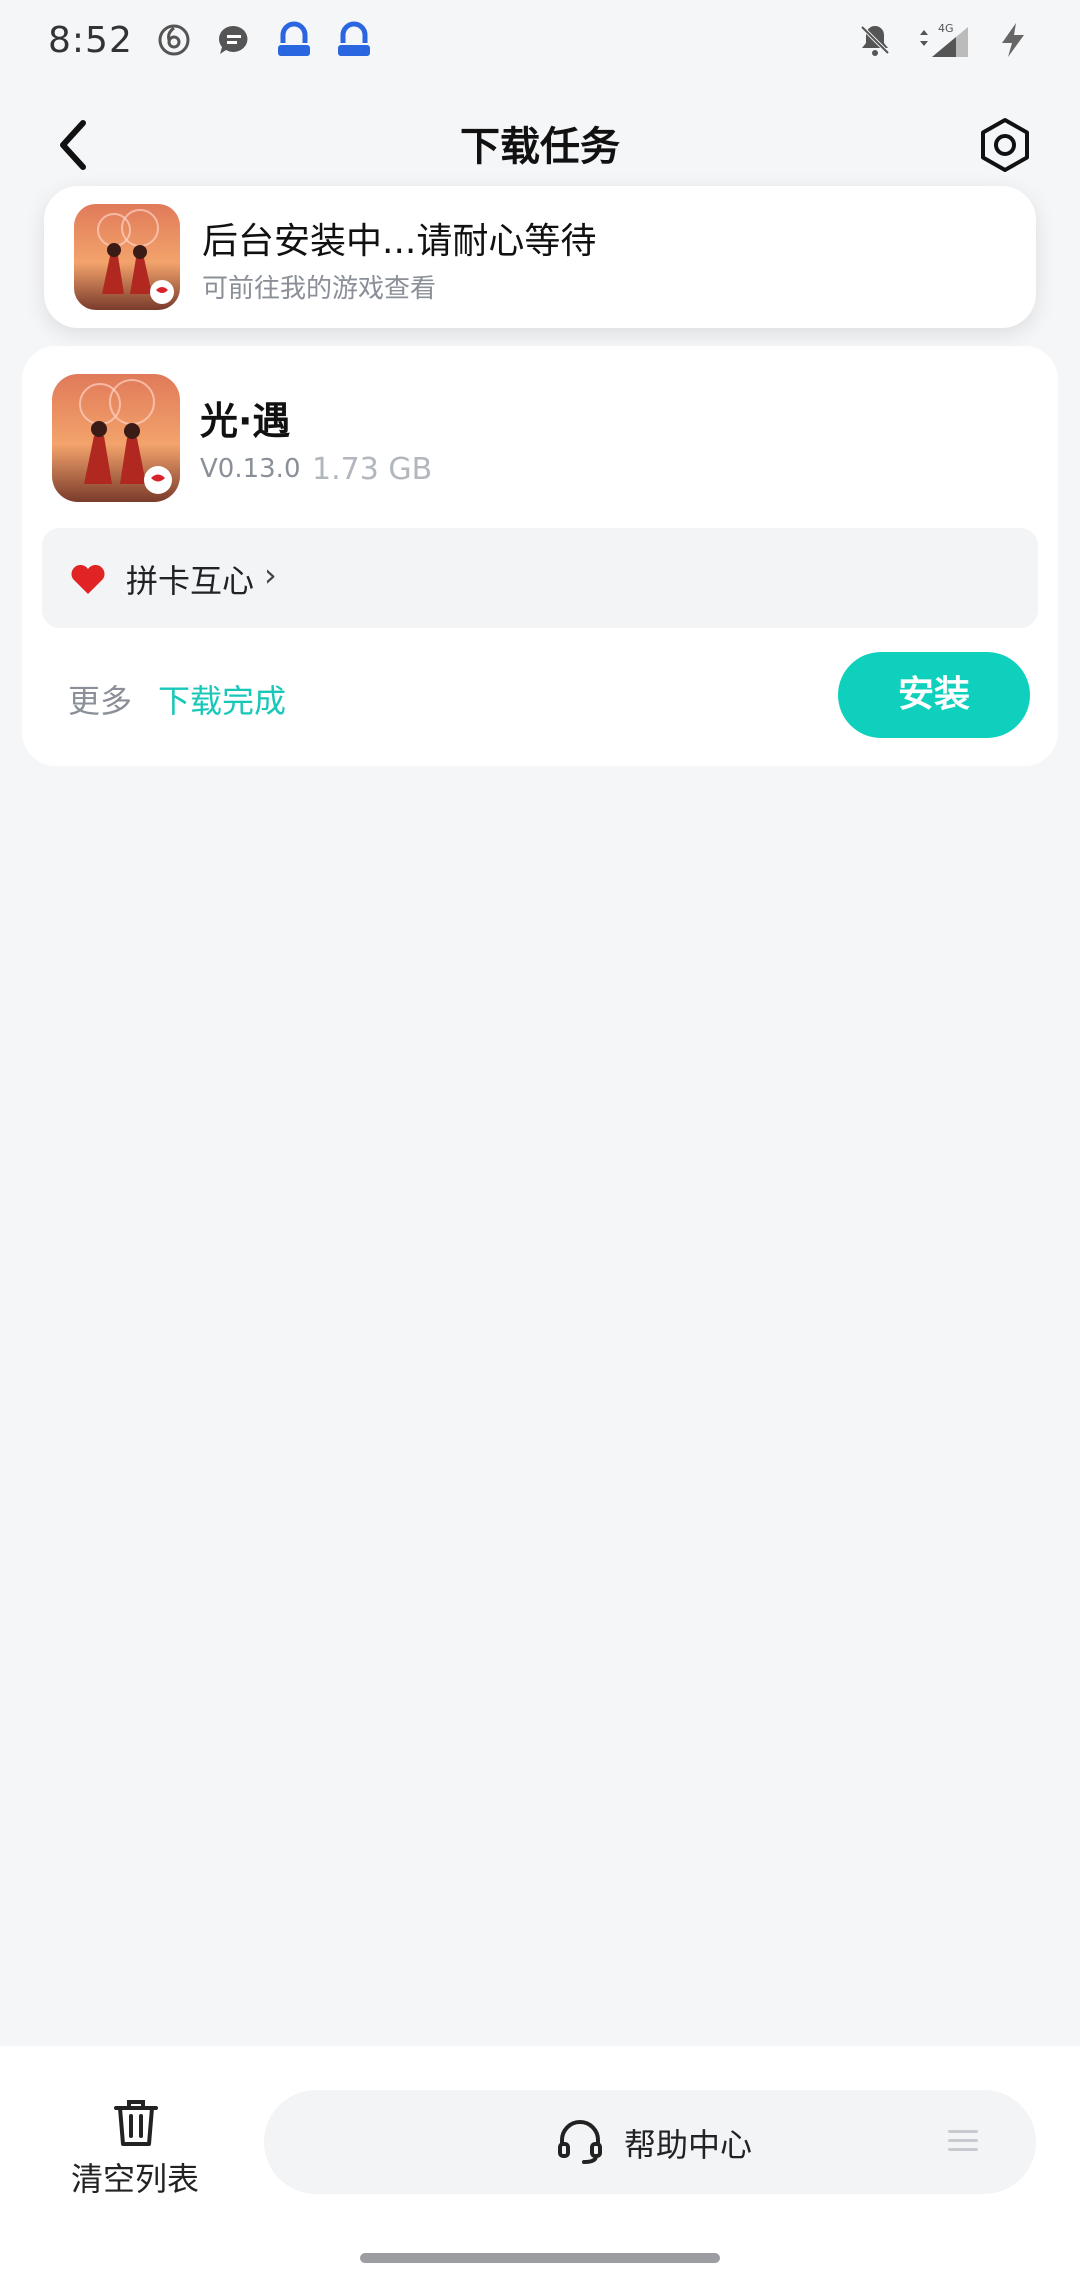 The image size is (1080, 2280). I want to click on status-bar-right: 4G, so click(944, 40).